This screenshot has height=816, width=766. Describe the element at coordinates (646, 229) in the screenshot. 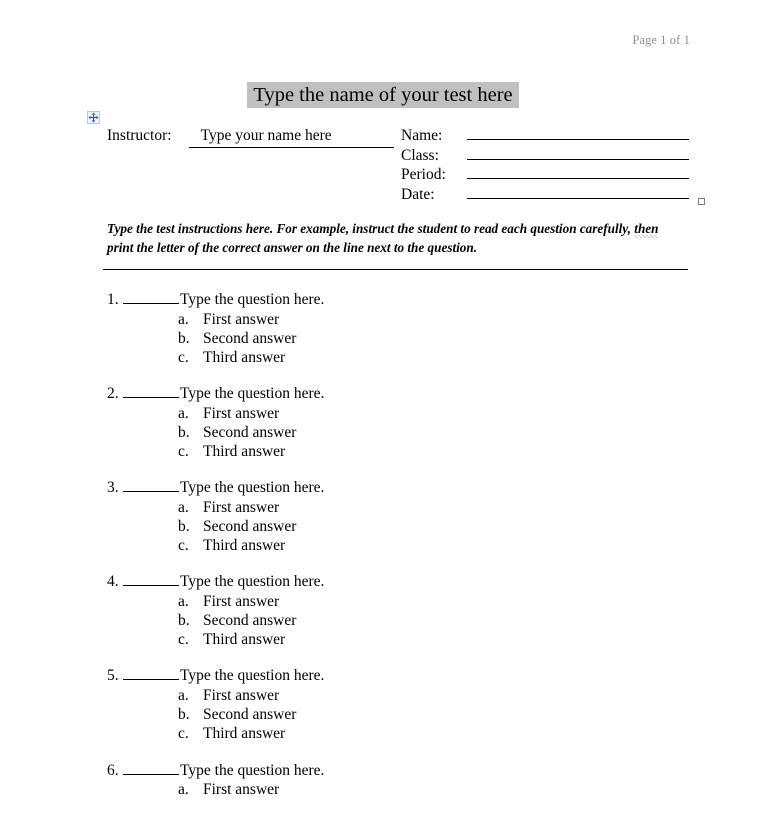

I see `grammar-flagged-word: then` at that location.